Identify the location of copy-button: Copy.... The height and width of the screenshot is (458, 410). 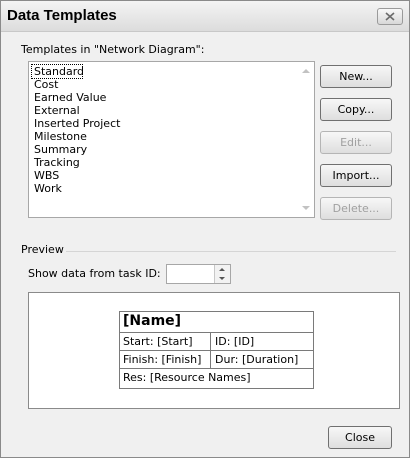
(356, 109).